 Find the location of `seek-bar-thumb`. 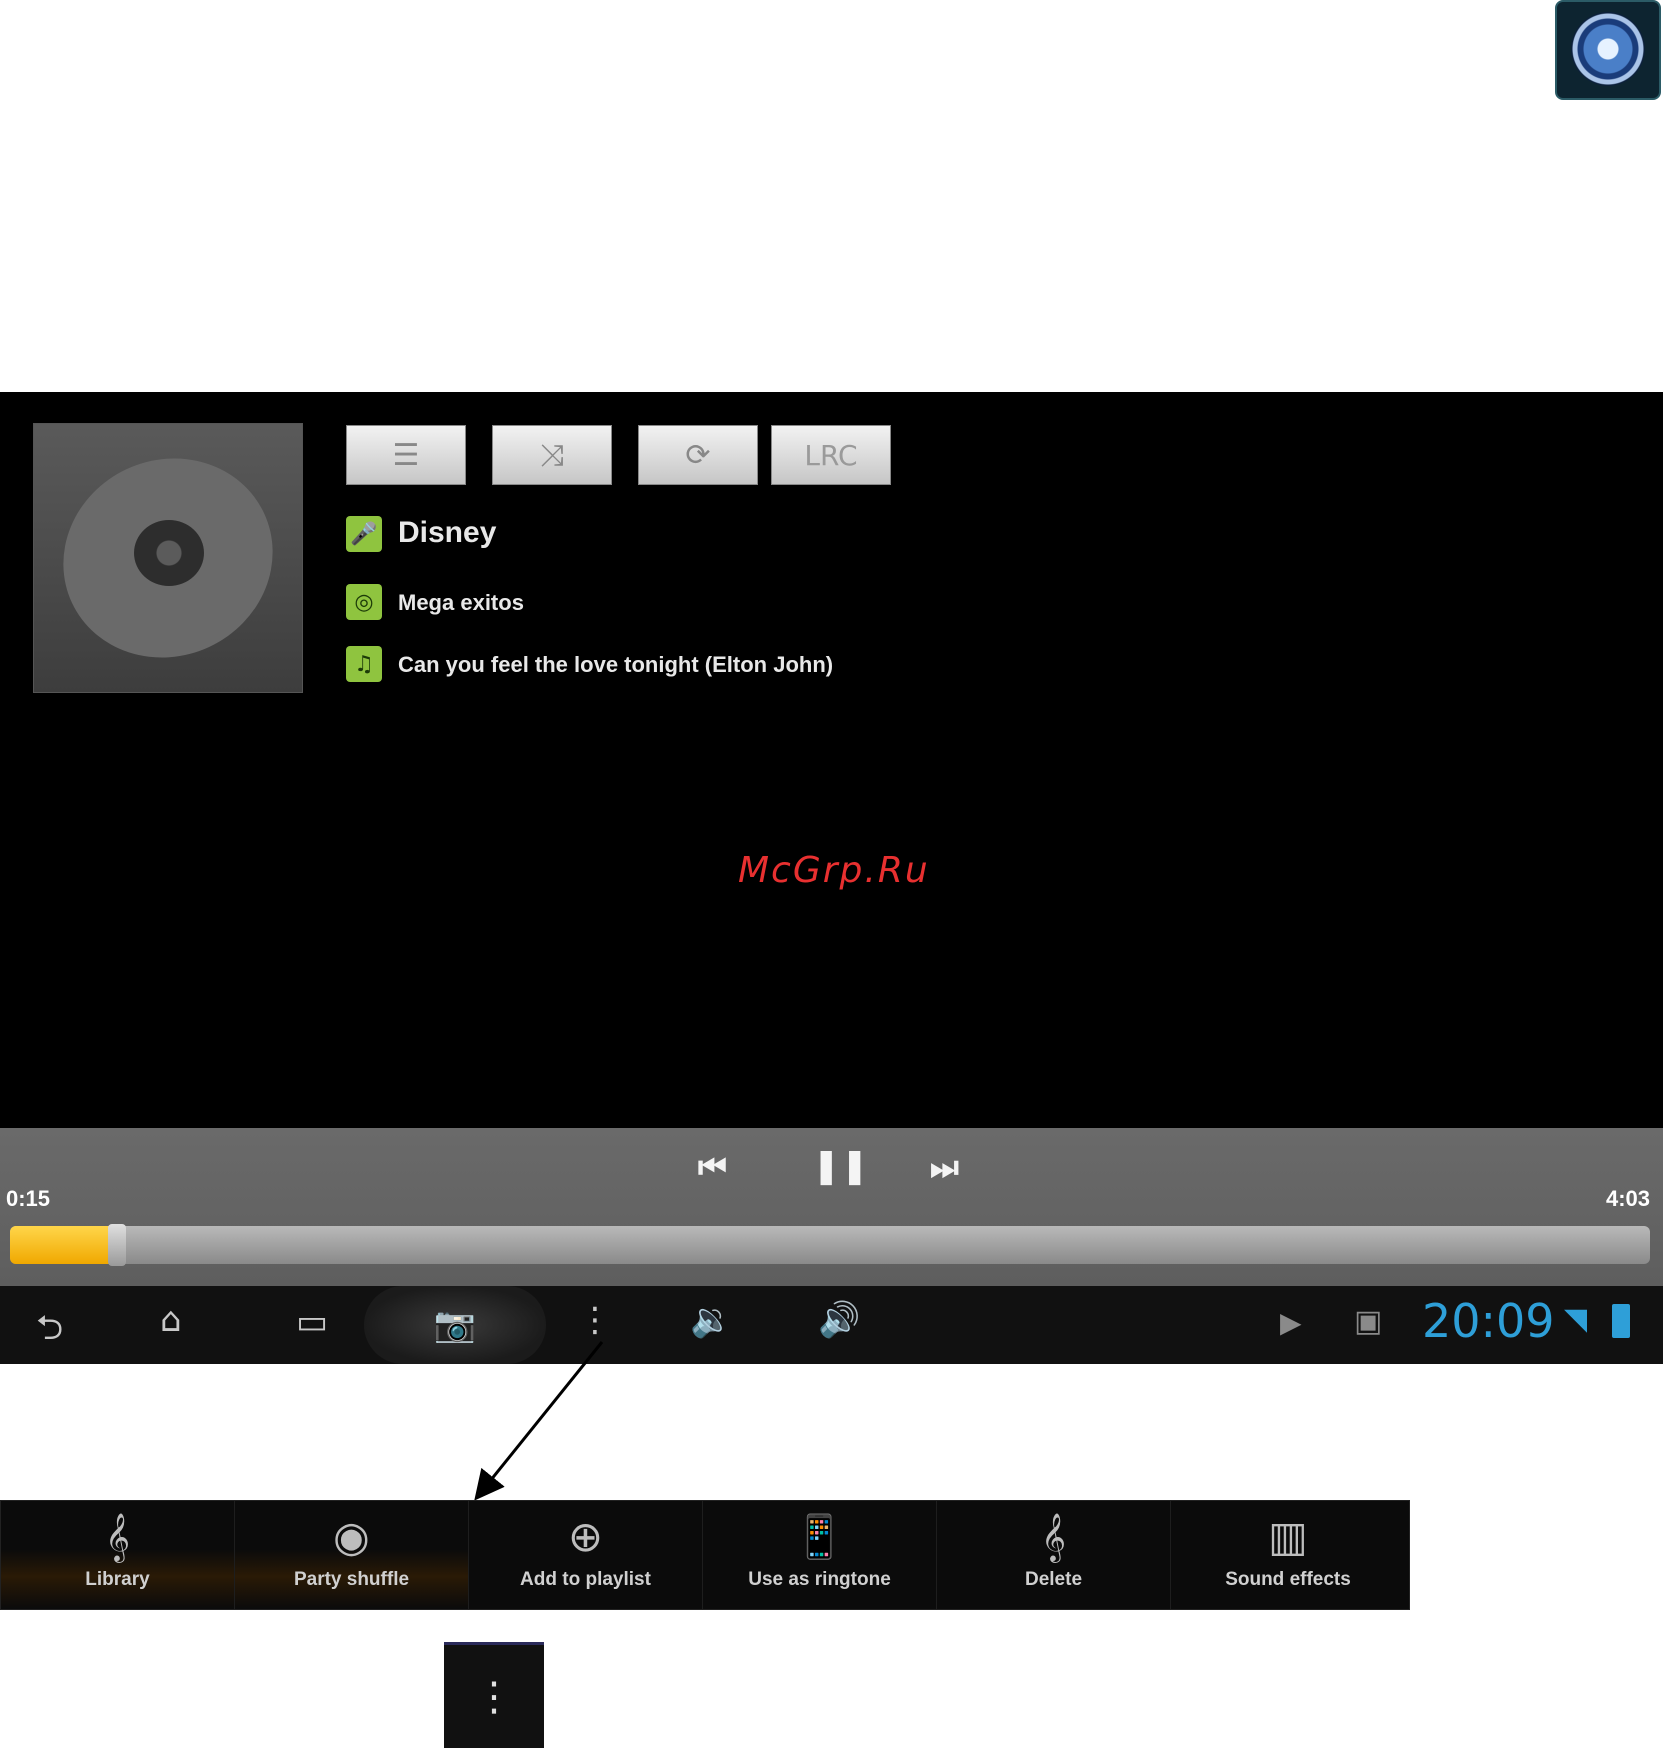

seek-bar-thumb is located at coordinates (117, 1245).